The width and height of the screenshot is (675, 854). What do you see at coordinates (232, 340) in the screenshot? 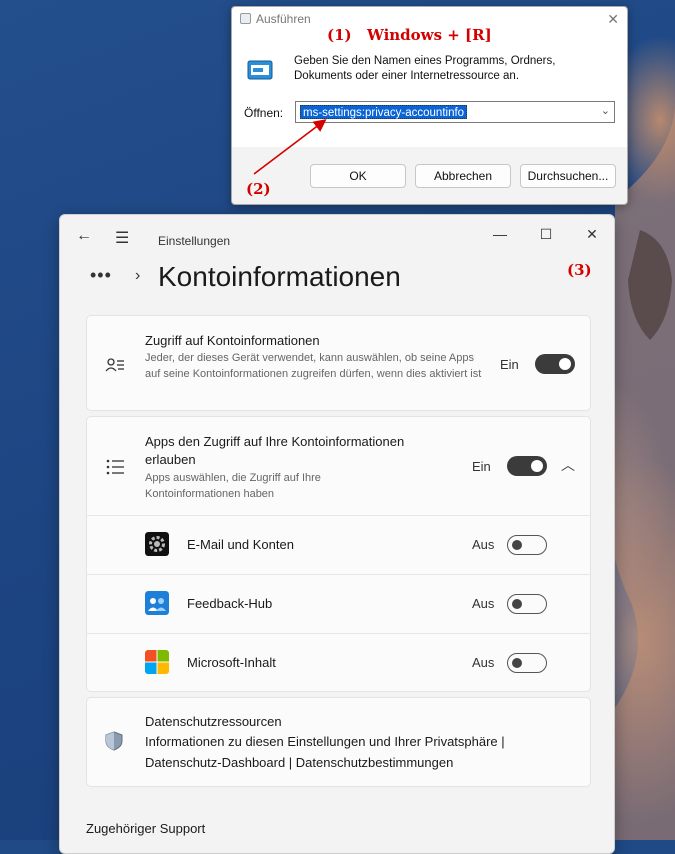
I see `account-access-title: Zugriff auf Kontoinformationen` at bounding box center [232, 340].